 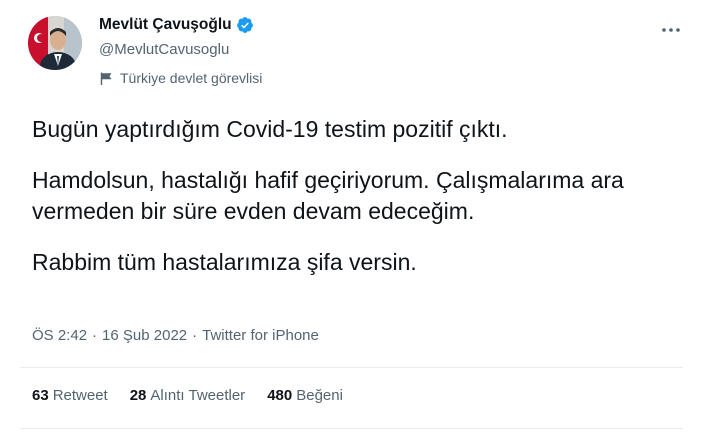 What do you see at coordinates (40, 395) in the screenshot?
I see `retweets-count: 63` at bounding box center [40, 395].